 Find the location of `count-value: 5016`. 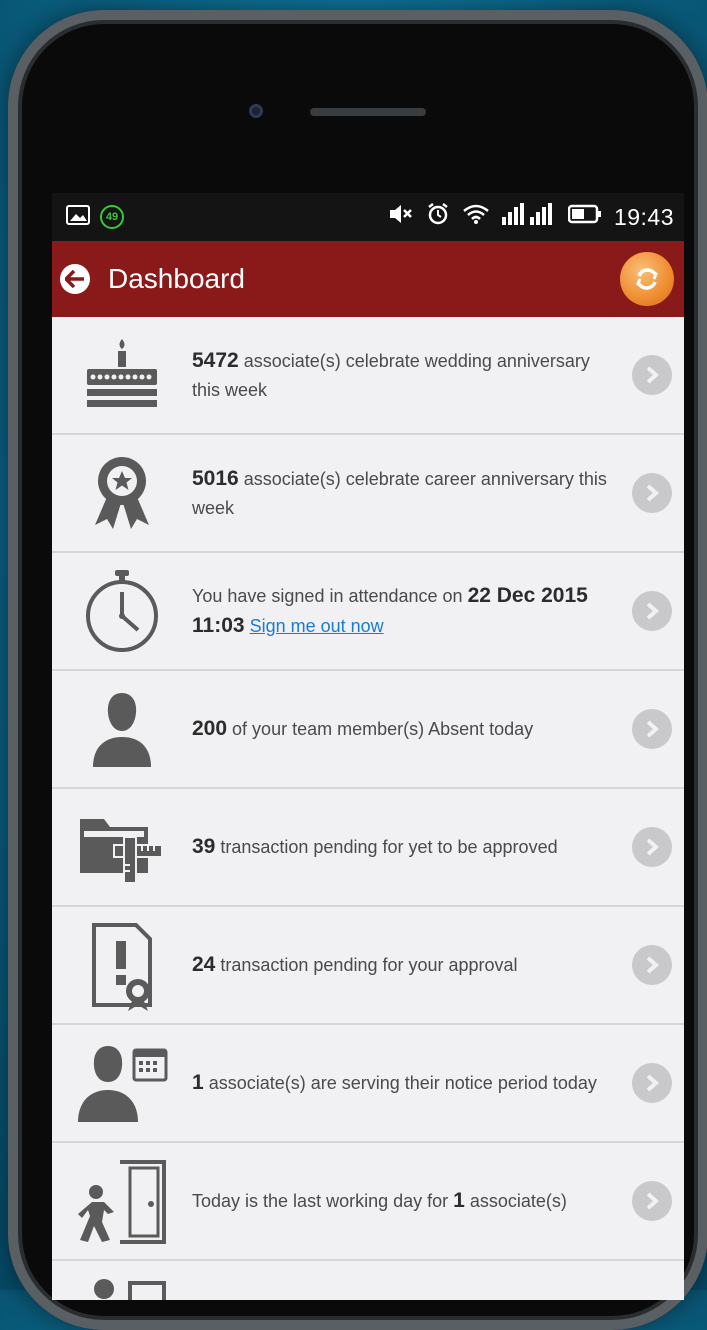

count-value: 5016 is located at coordinates (215, 478).